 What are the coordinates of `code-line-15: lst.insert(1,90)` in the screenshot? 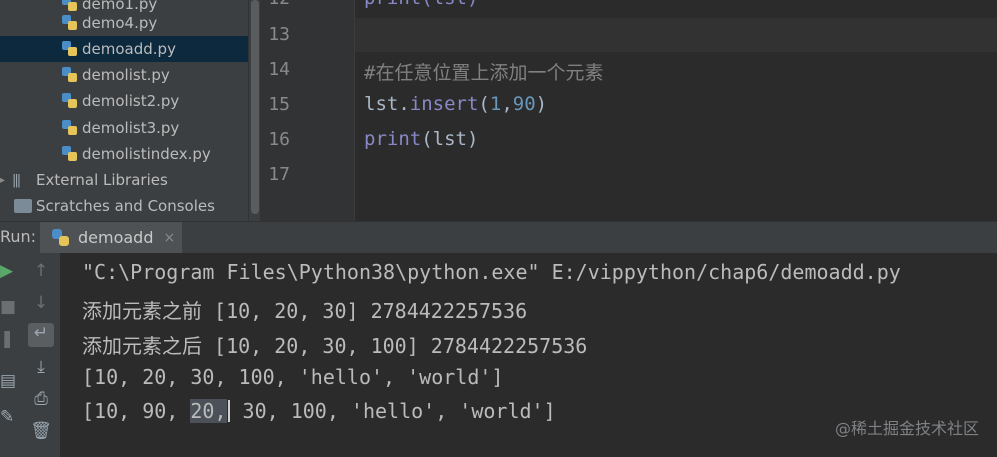 It's located at (455, 104).